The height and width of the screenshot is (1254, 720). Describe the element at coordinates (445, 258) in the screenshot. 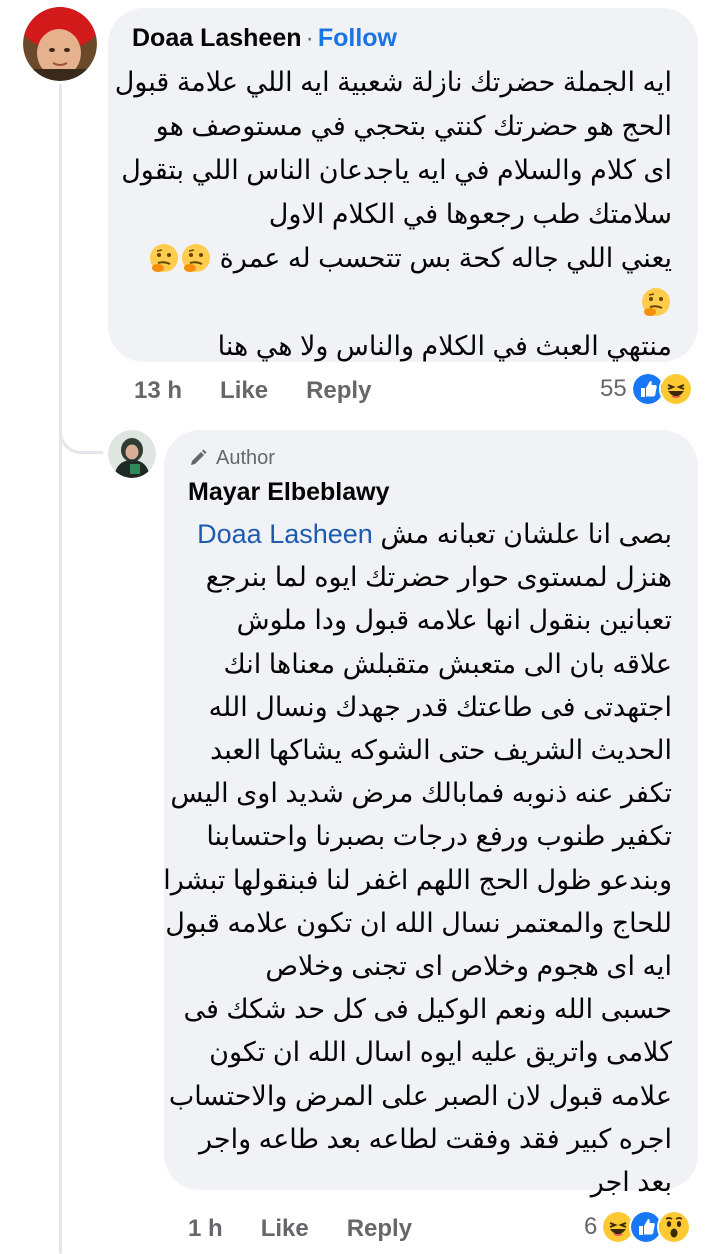

I see `comment-line: يعني اللي جاله كحة بس تتحسب له عمرة` at that location.